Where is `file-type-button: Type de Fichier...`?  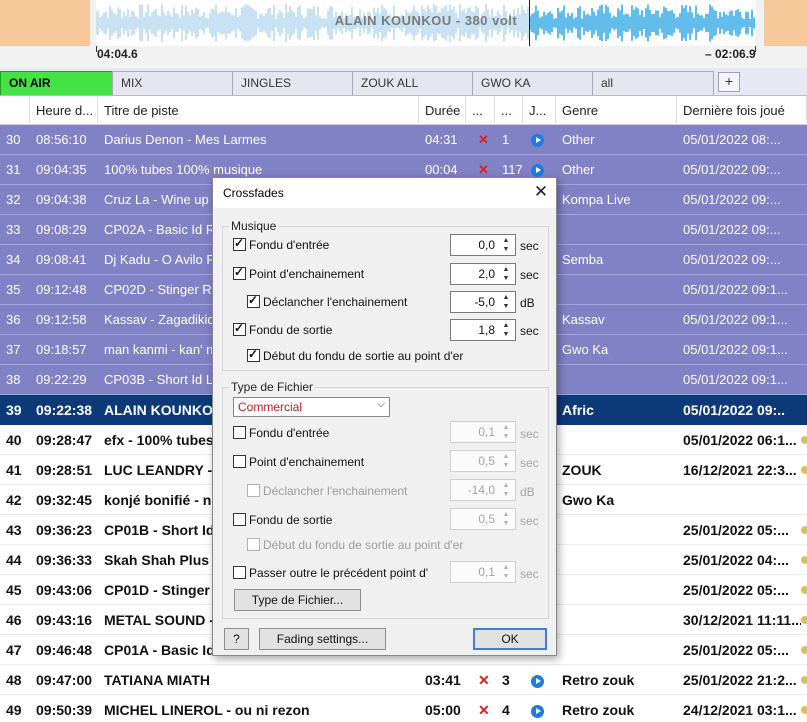 file-type-button: Type de Fichier... is located at coordinates (297, 600).